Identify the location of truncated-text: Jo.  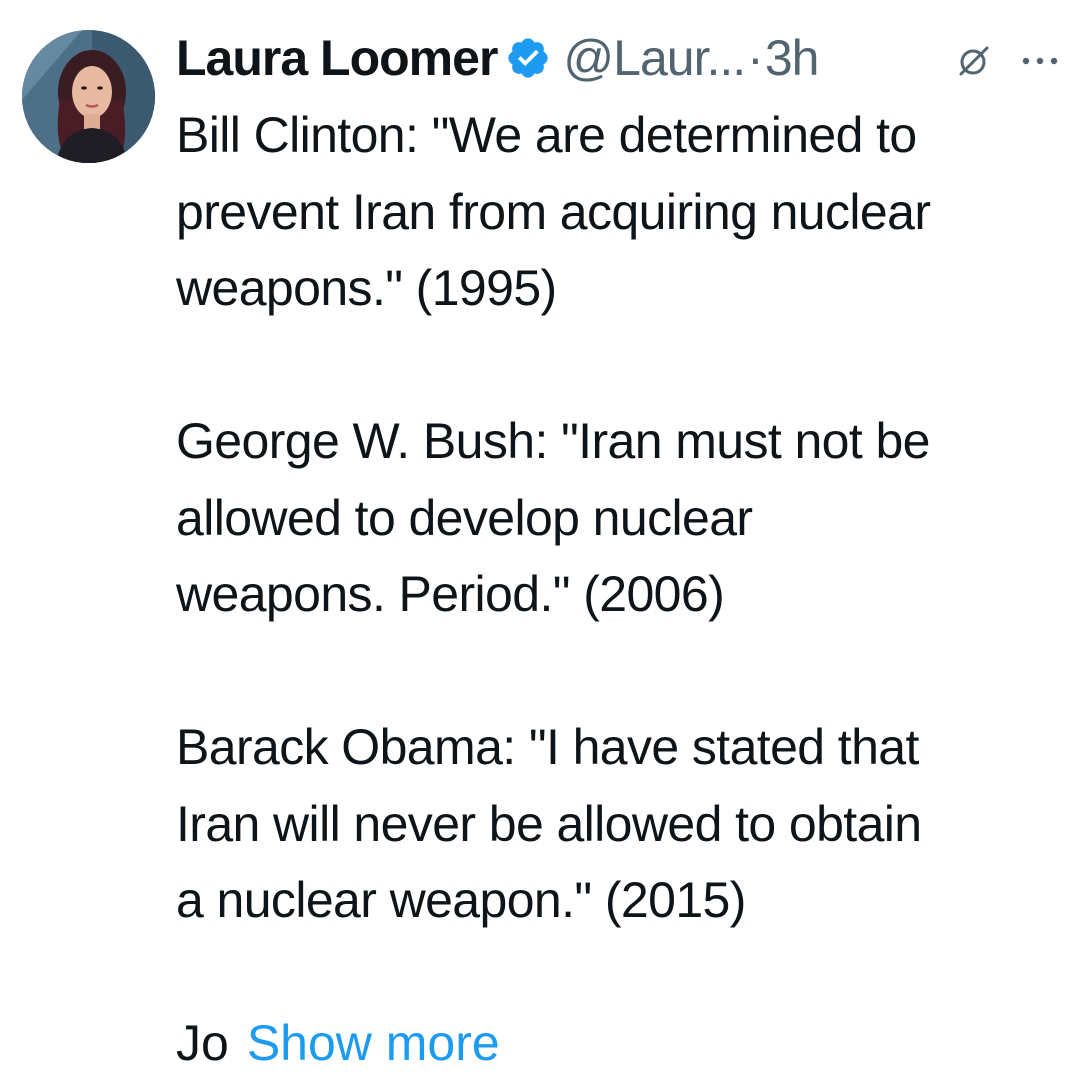
(202, 1043).